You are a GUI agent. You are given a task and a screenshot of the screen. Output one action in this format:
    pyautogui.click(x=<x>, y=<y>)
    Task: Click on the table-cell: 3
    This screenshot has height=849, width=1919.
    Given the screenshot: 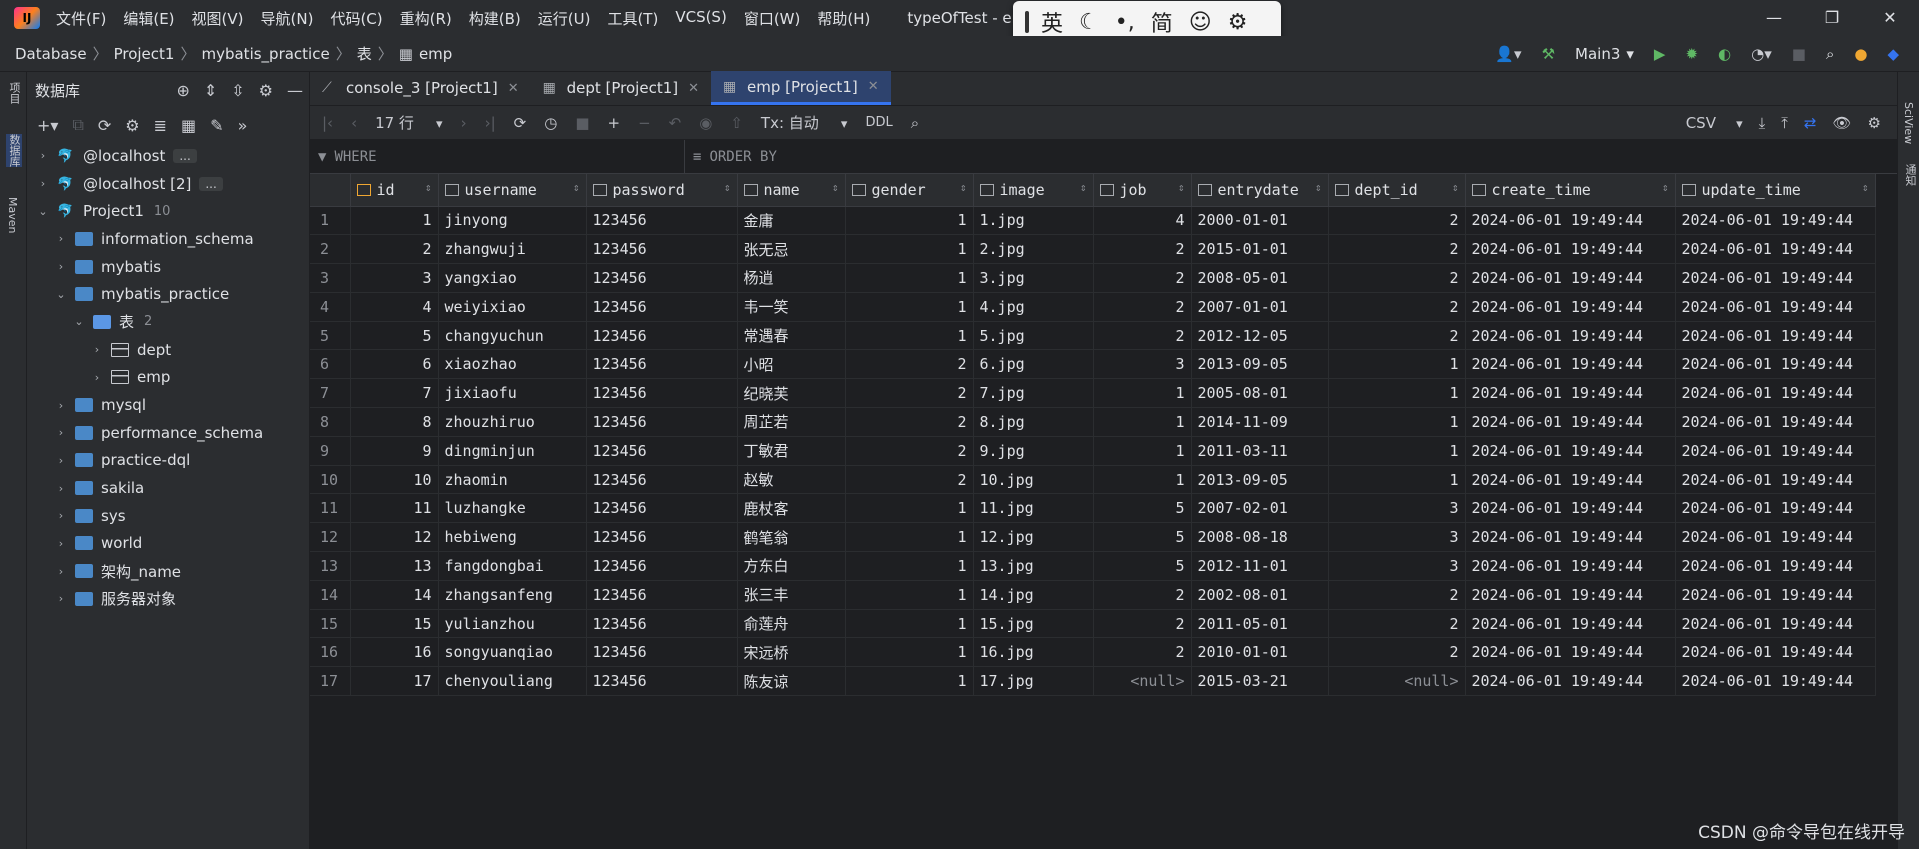 What is the action you would take?
    pyautogui.click(x=394, y=278)
    